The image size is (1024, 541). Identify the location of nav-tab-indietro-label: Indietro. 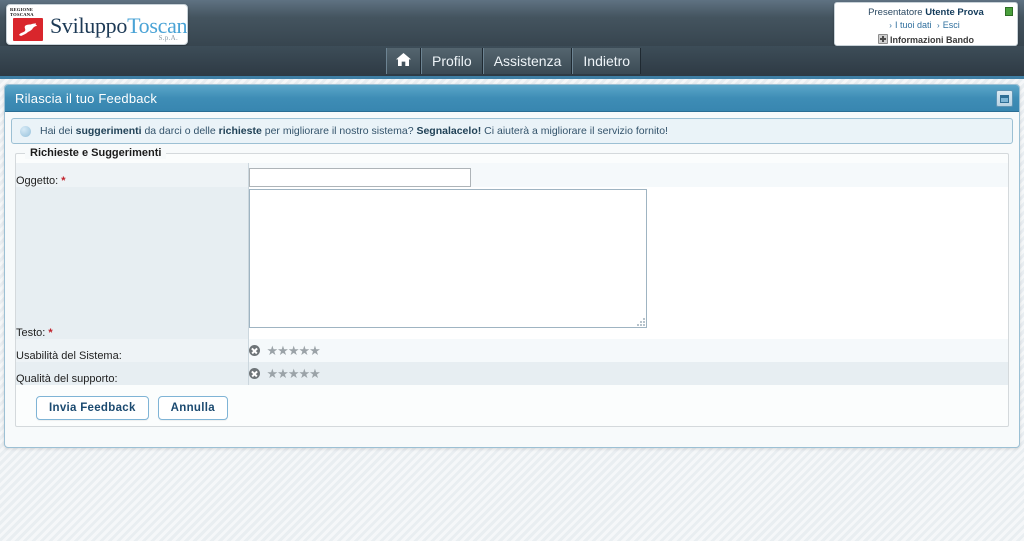
(607, 61).